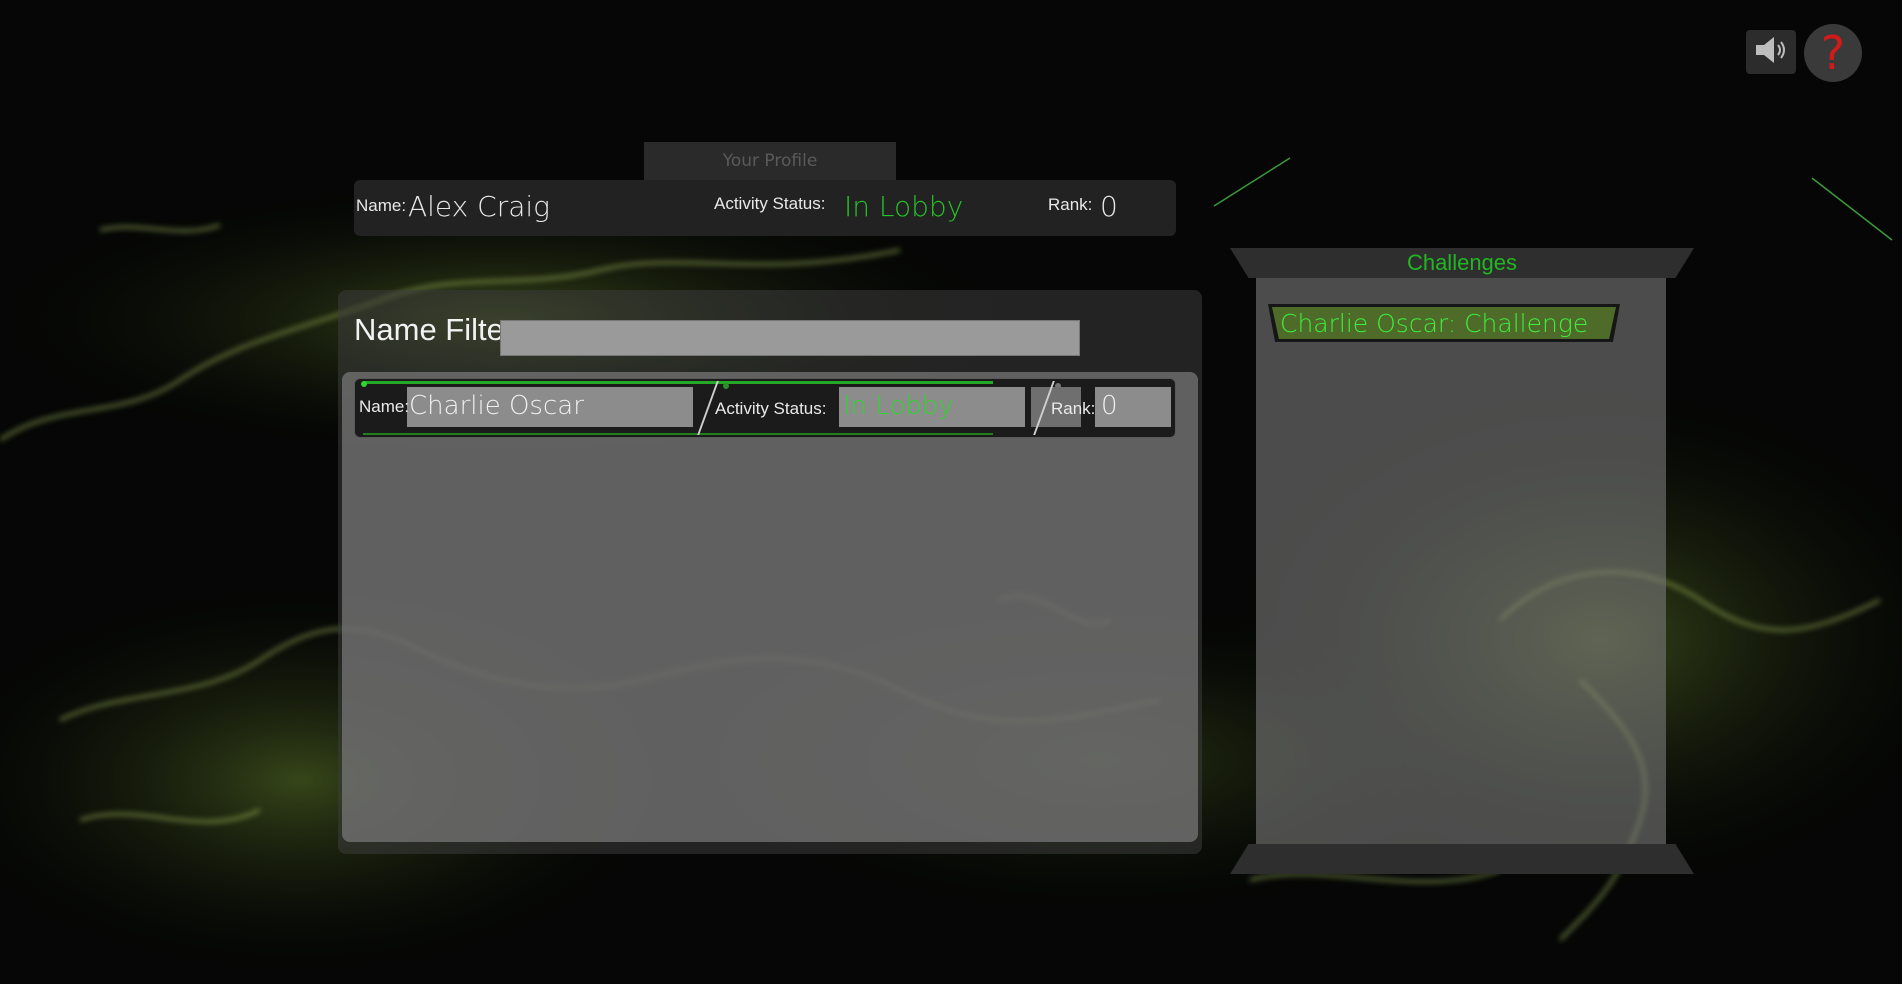  What do you see at coordinates (1109, 406) in the screenshot?
I see `player-rank: 0` at bounding box center [1109, 406].